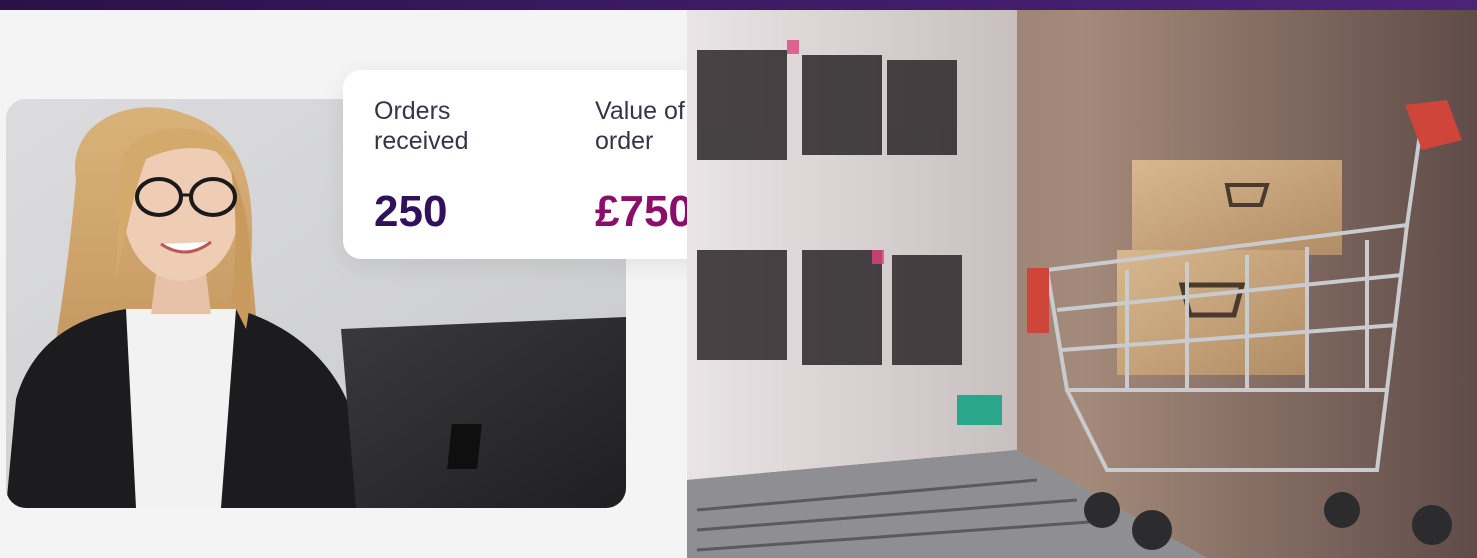 The height and width of the screenshot is (558, 1477). Describe the element at coordinates (738, 5) in the screenshot. I see `top-banner-bar` at that location.